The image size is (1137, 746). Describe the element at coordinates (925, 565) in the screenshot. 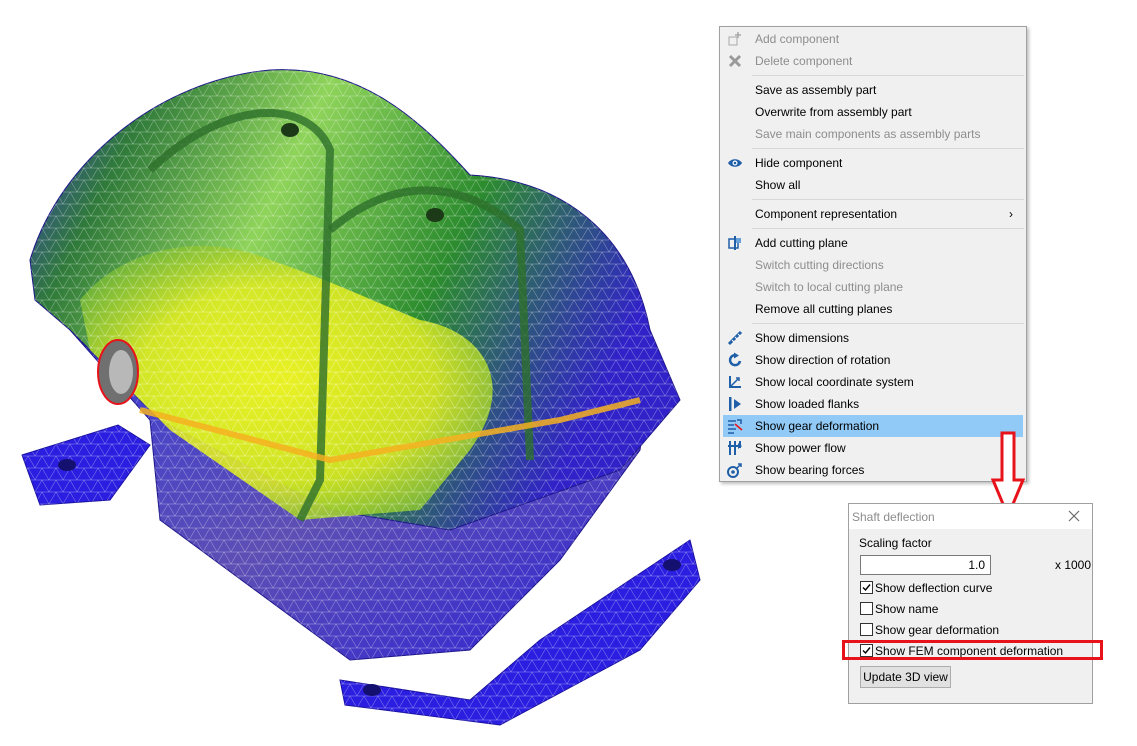

I see `scaling-factor-input` at that location.